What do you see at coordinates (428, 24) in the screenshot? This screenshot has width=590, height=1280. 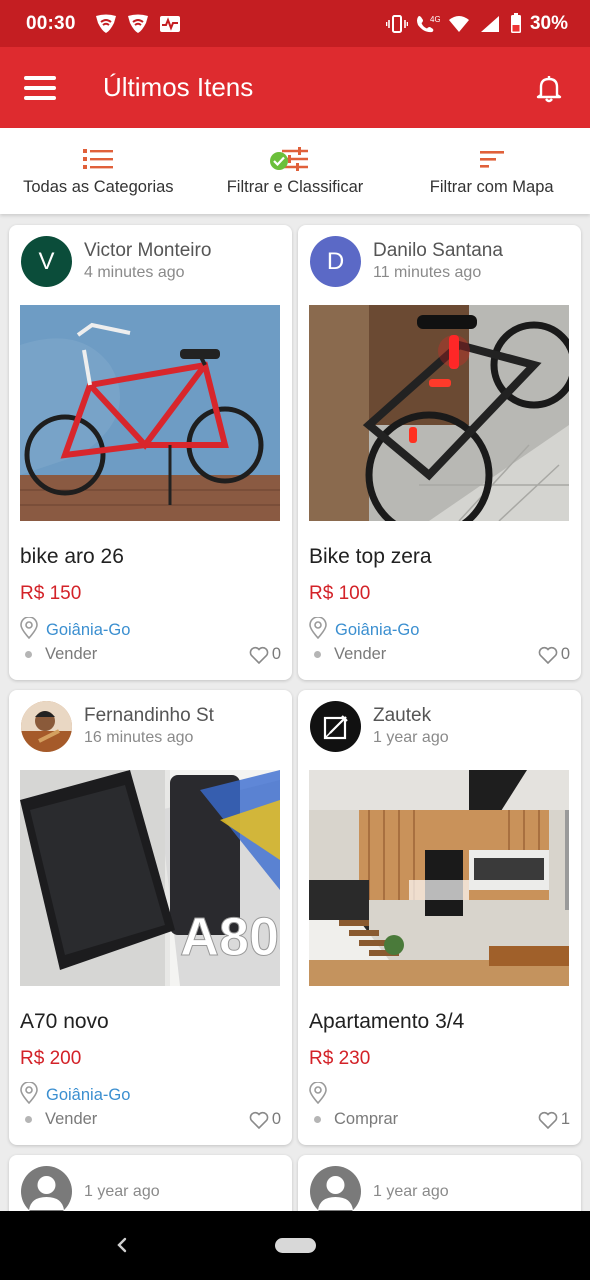 I see `wifi-call-icon: 4G` at bounding box center [428, 24].